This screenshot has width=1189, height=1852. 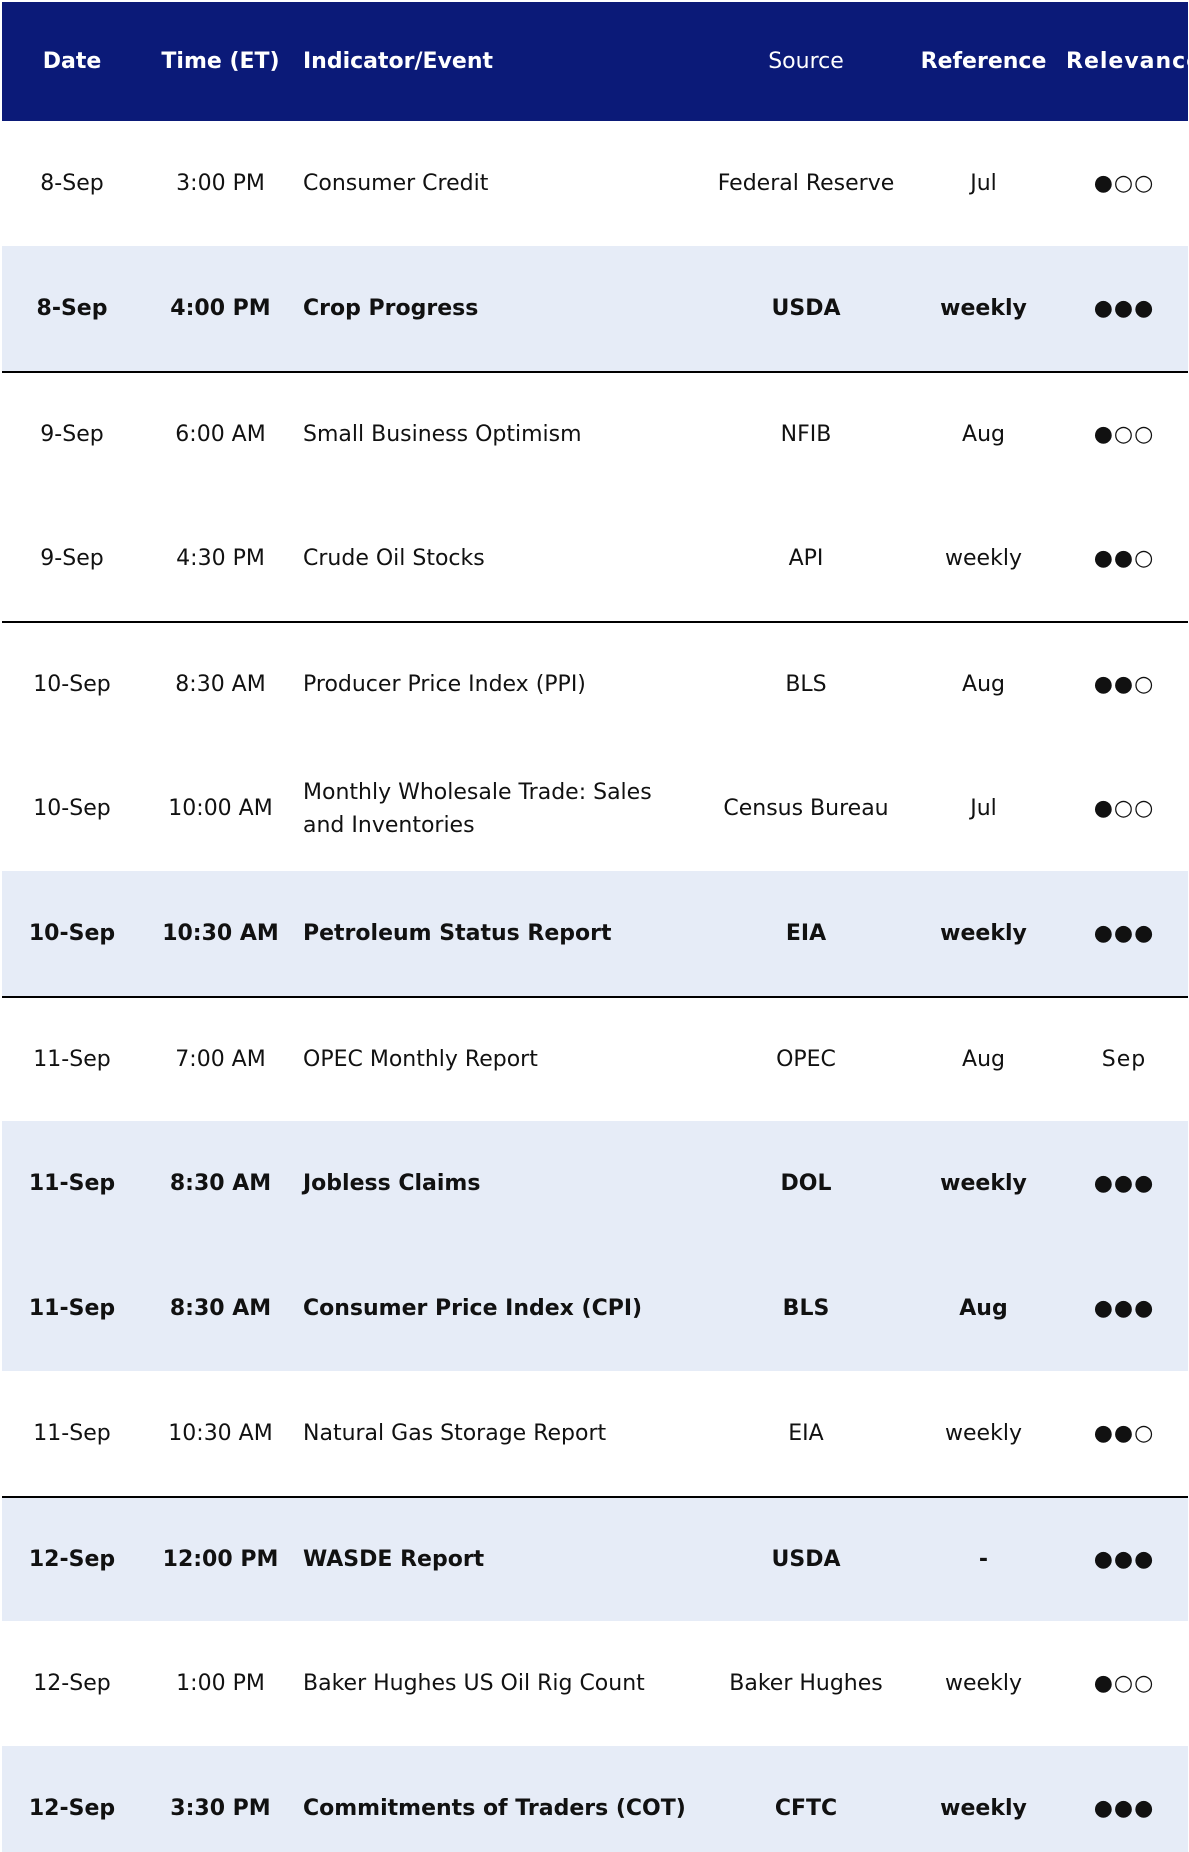 What do you see at coordinates (457, 933) in the screenshot?
I see `row-indicator: Petroleum Status Report` at bounding box center [457, 933].